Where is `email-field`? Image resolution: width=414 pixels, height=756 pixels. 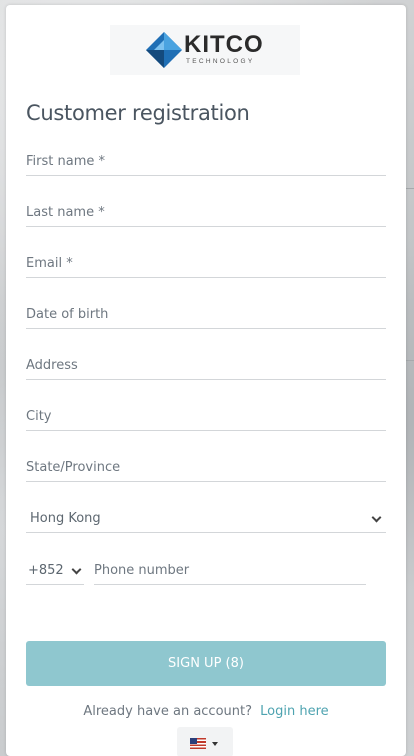
email-field is located at coordinates (206, 262).